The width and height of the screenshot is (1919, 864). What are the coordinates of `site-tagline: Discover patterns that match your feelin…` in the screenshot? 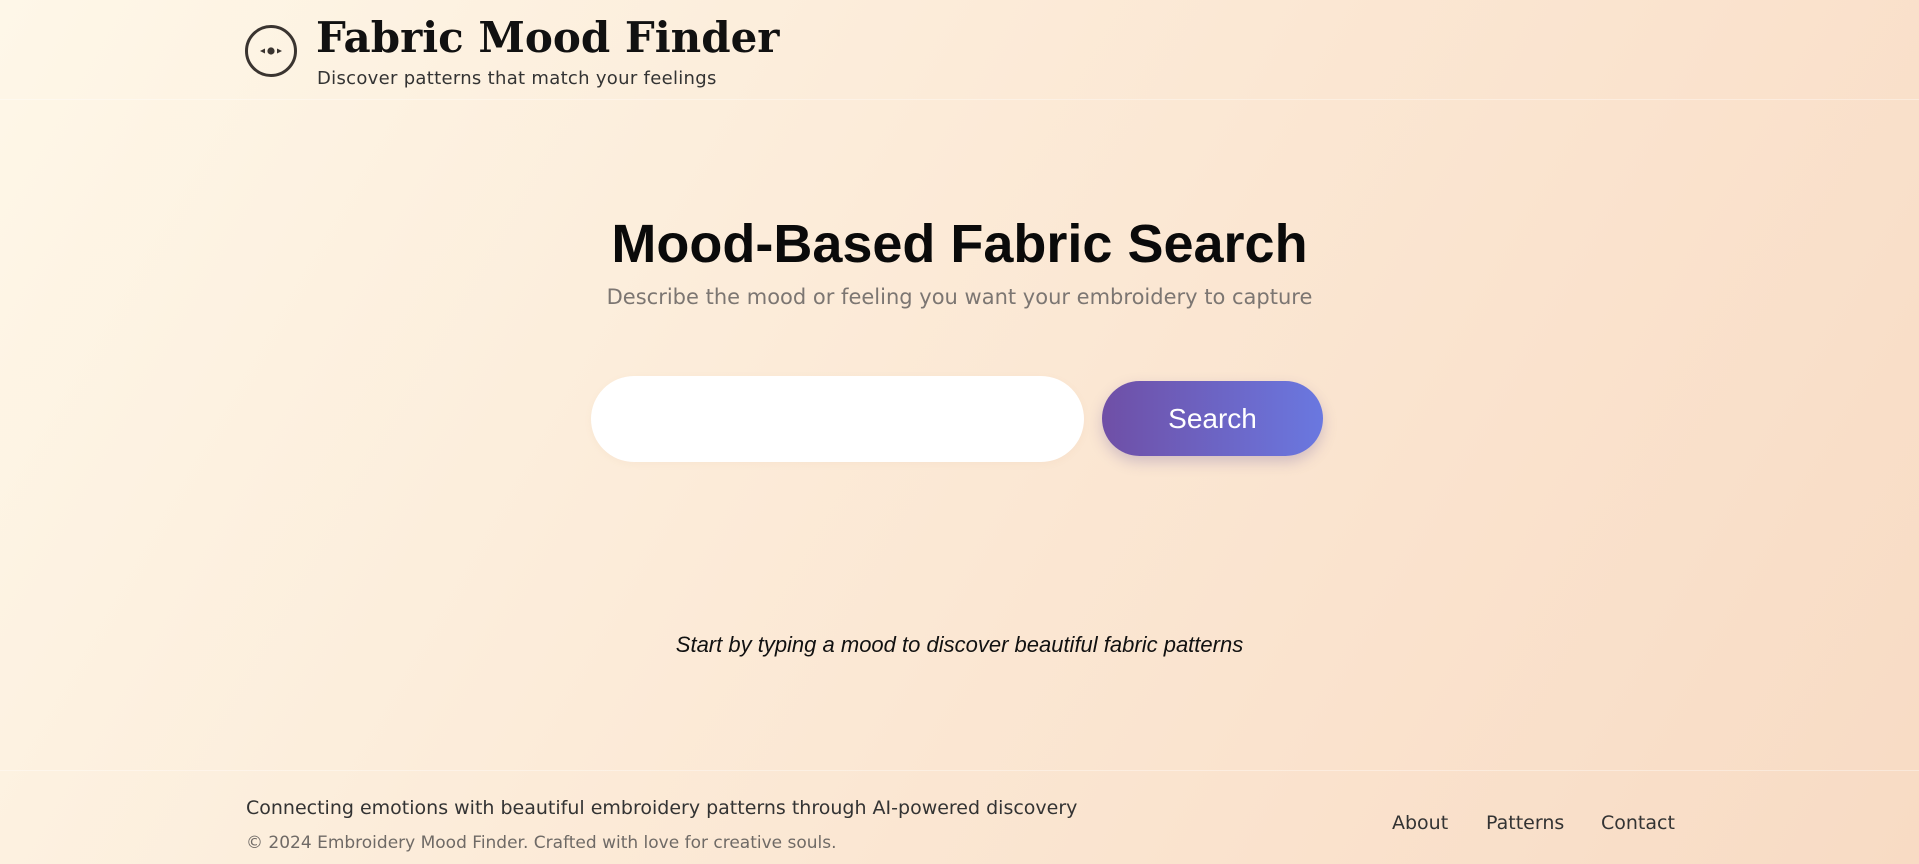 It's located at (517, 78).